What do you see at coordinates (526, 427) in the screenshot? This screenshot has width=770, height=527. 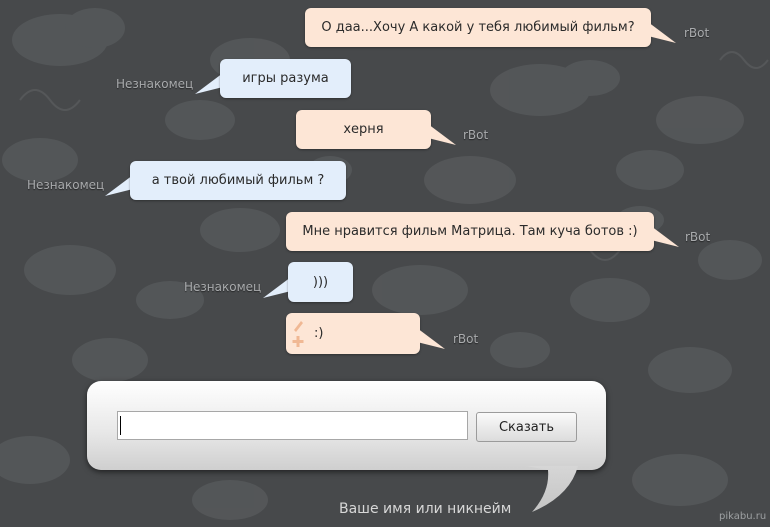 I see `say-button: Сказать` at bounding box center [526, 427].